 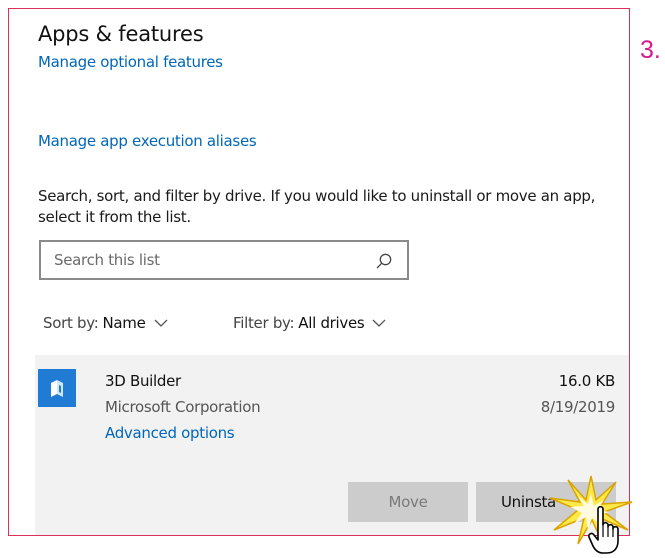 What do you see at coordinates (121, 34) in the screenshot?
I see `page-title: Apps & features` at bounding box center [121, 34].